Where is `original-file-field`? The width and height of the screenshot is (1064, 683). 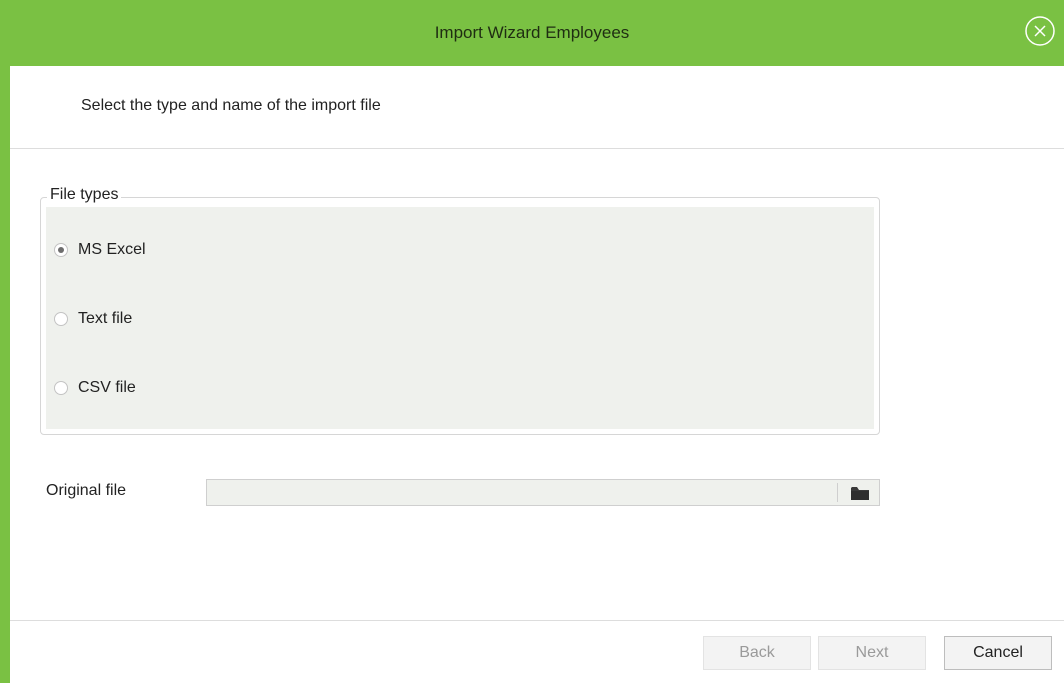 original-file-field is located at coordinates (543, 492).